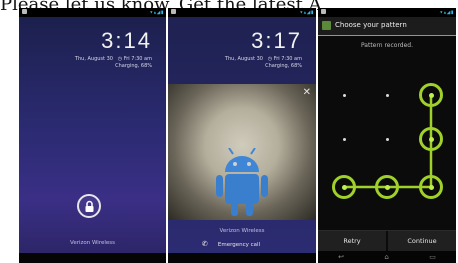 Image resolution: width=458 pixels, height=263 pixels. I want to click on pattern-dot-8-center, so click(387, 187).